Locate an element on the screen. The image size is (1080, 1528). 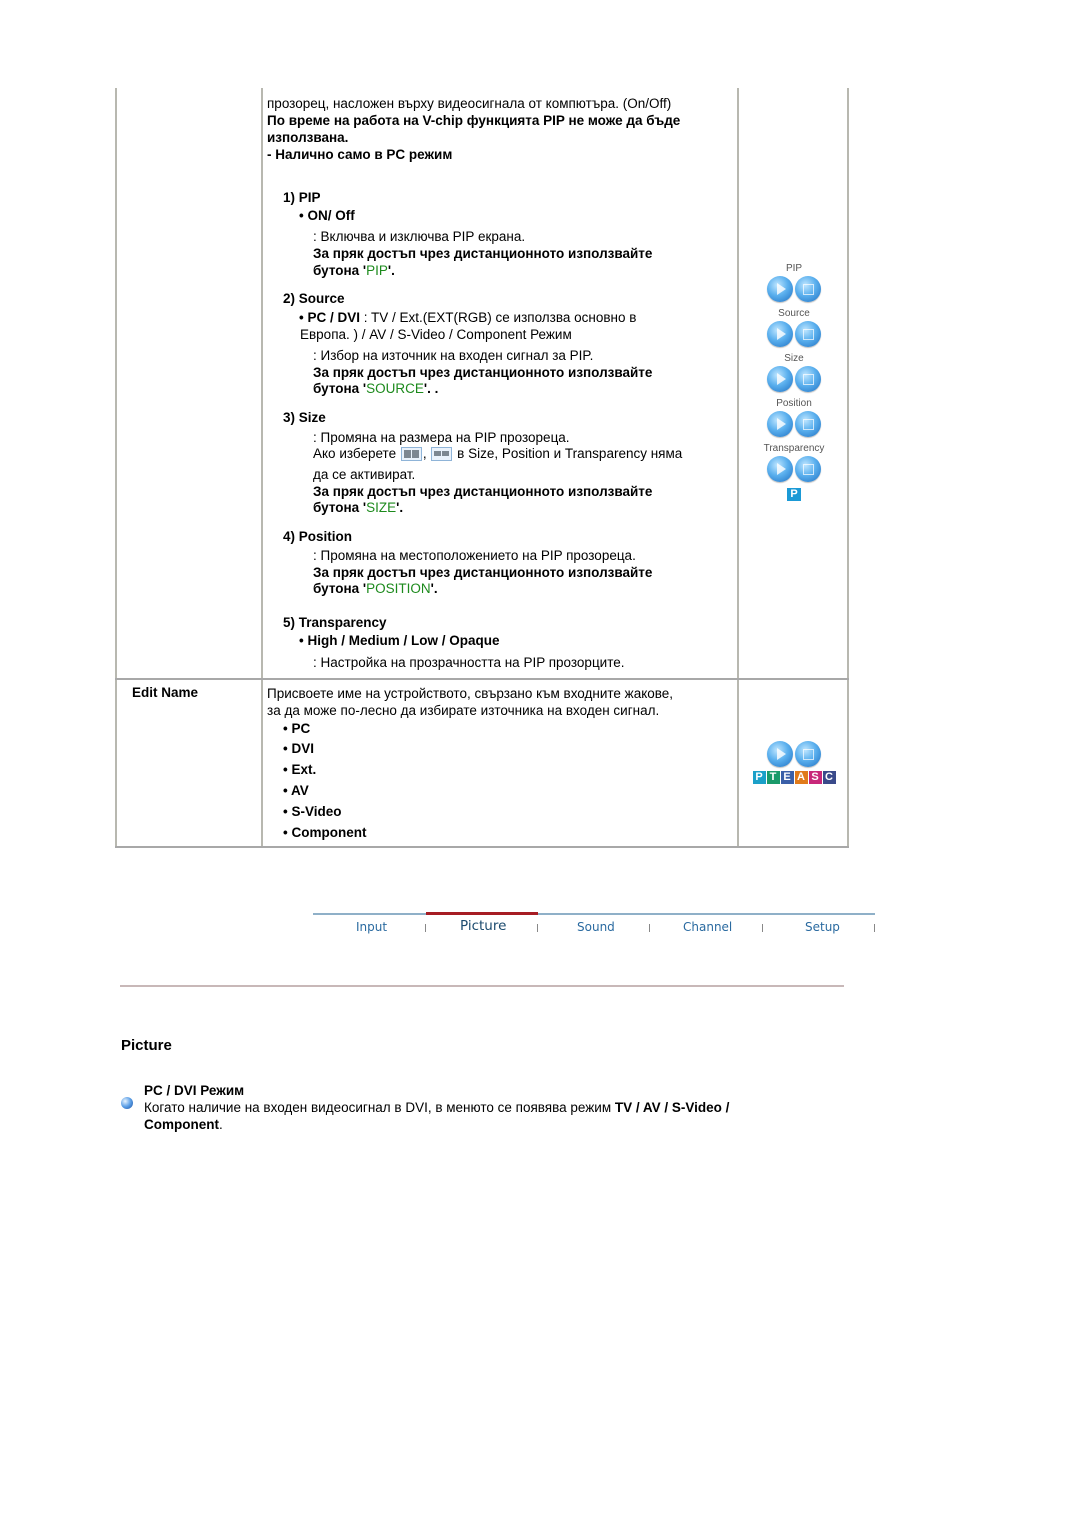
badge-letter-t: T is located at coordinates (773, 777).